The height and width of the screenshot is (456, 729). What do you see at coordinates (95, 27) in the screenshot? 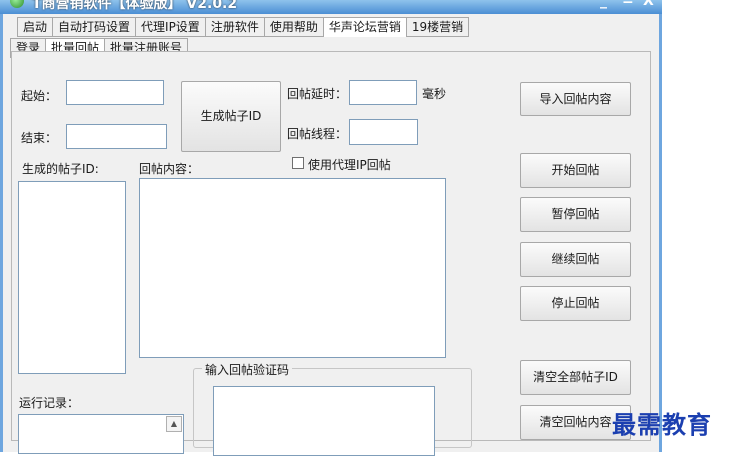
I see `tab-captcha-settings: 自动打码设置` at bounding box center [95, 27].